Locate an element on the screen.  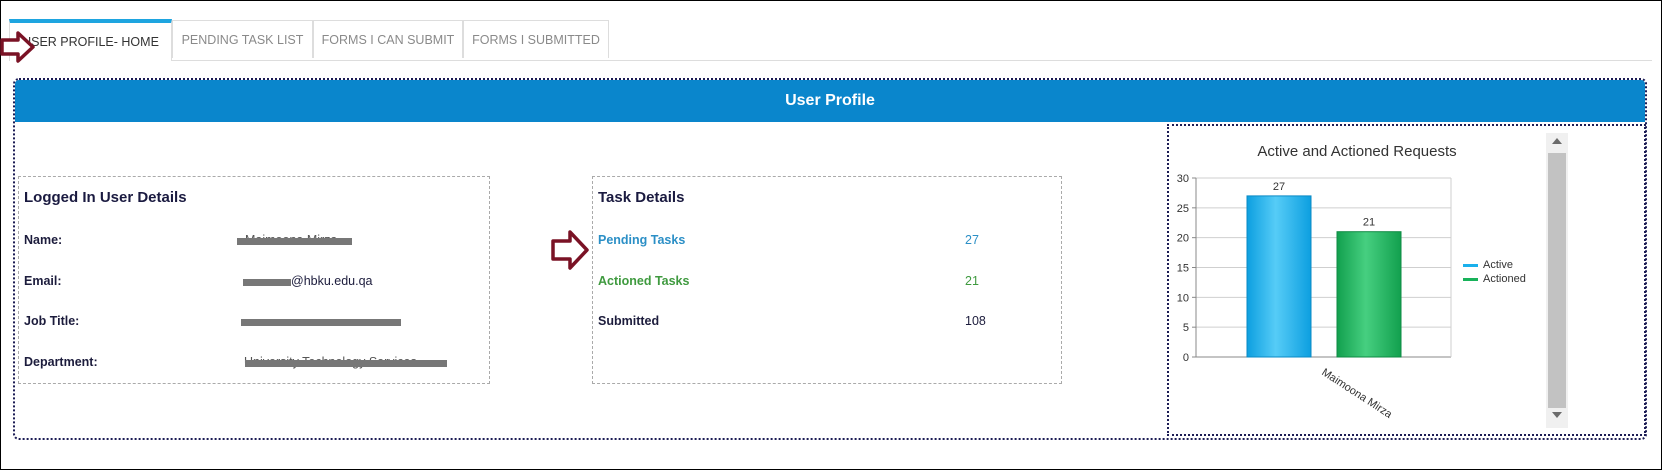
legend-label-active: Active is located at coordinates (1498, 265).